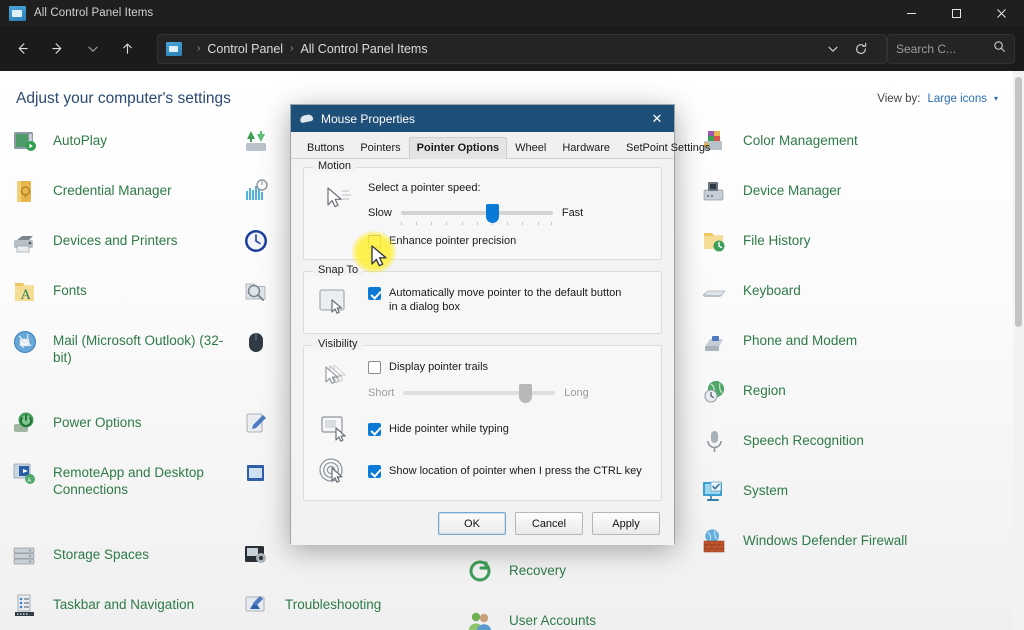 The image size is (1024, 630). Describe the element at coordinates (126, 250) in the screenshot. I see `list-item: Devices and Printers` at that location.